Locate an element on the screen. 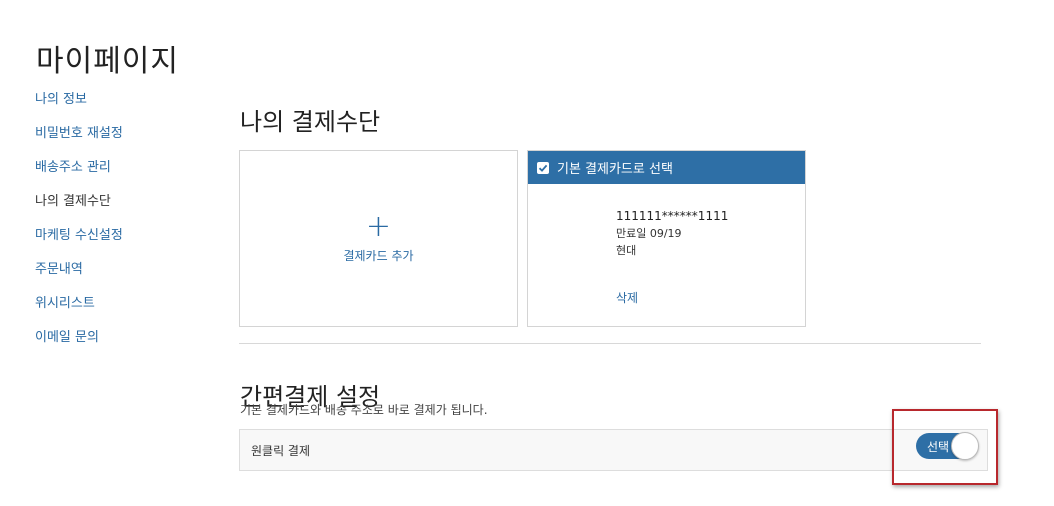  sidebar-item-email-inquiry: 이메일 문의 is located at coordinates (79, 345).